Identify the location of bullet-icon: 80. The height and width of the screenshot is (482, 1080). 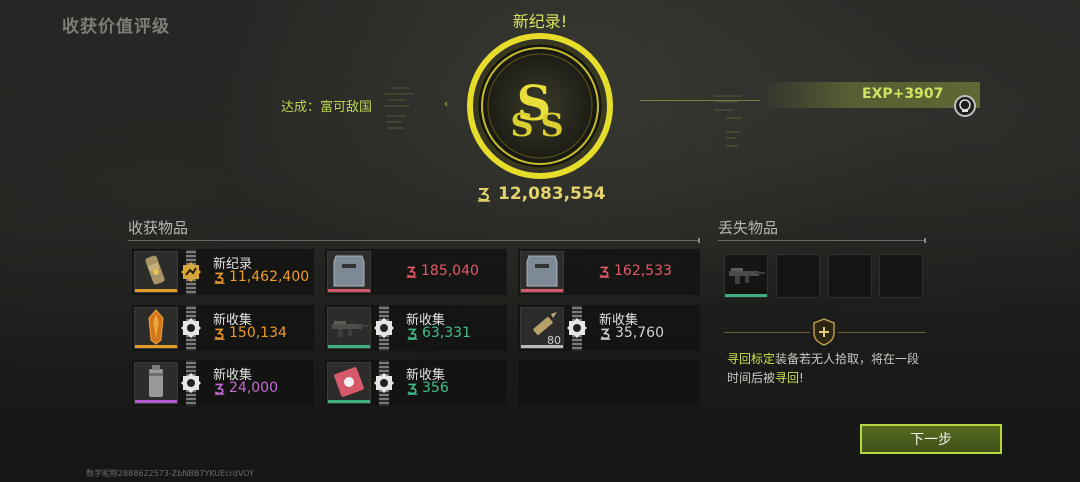
(542, 328).